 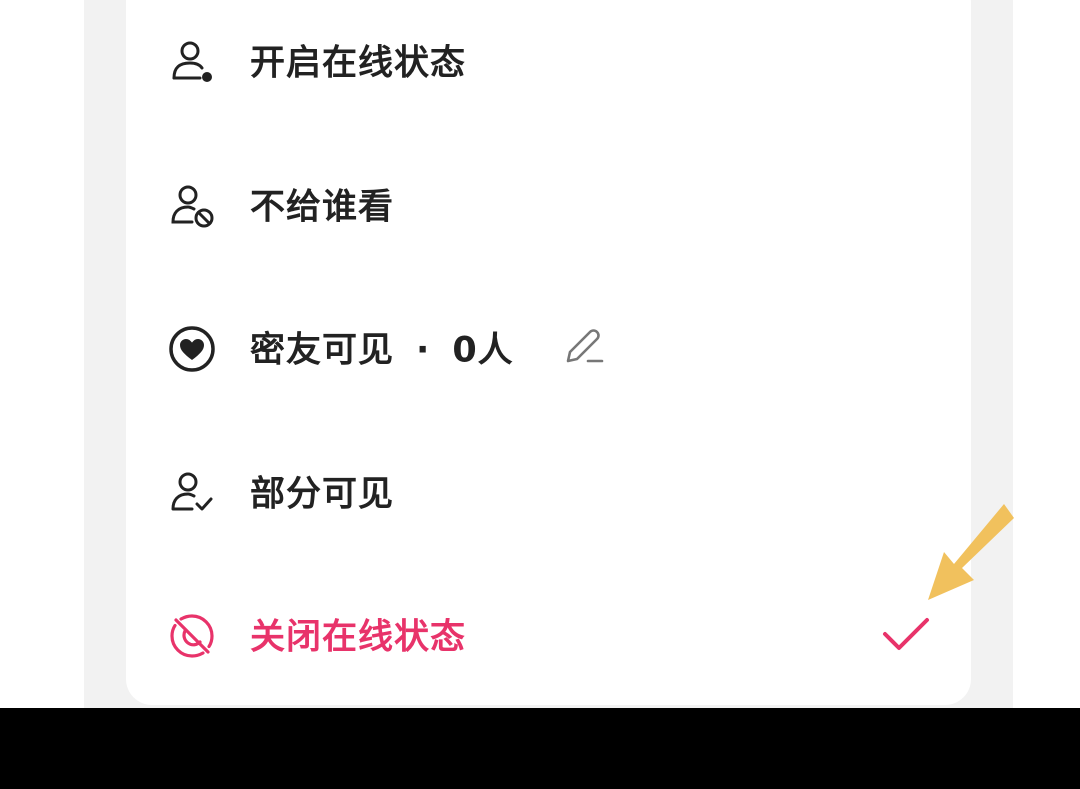 What do you see at coordinates (192, 636) in the screenshot?
I see `eye-off-icon` at bounding box center [192, 636].